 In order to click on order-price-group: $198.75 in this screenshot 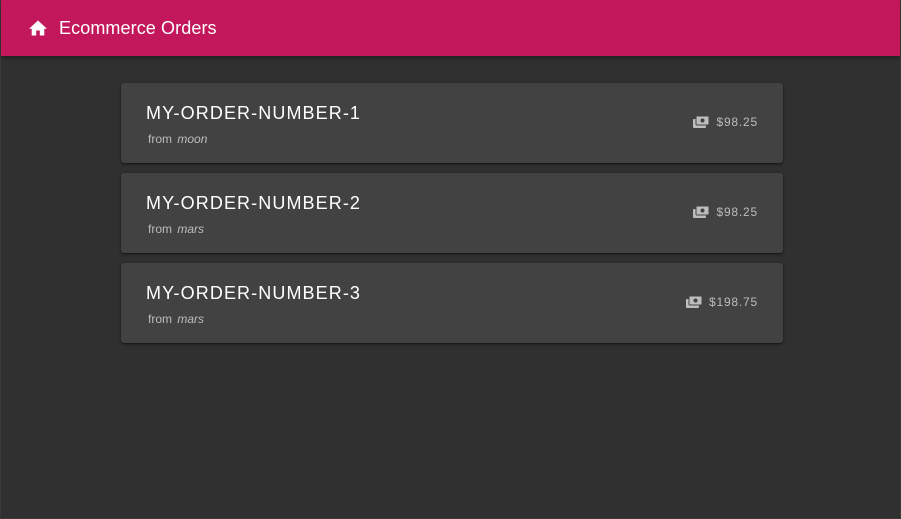, I will do `click(722, 302)`.